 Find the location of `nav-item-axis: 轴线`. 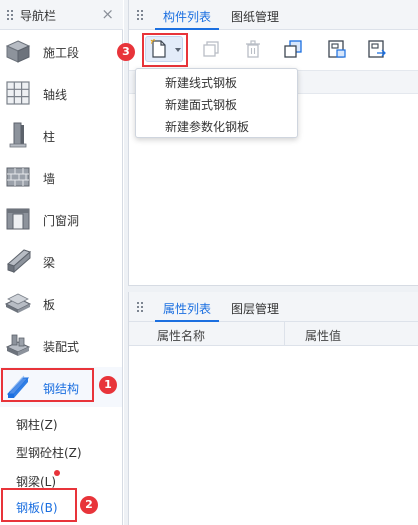

nav-item-axis: 轴线 is located at coordinates (61, 93).